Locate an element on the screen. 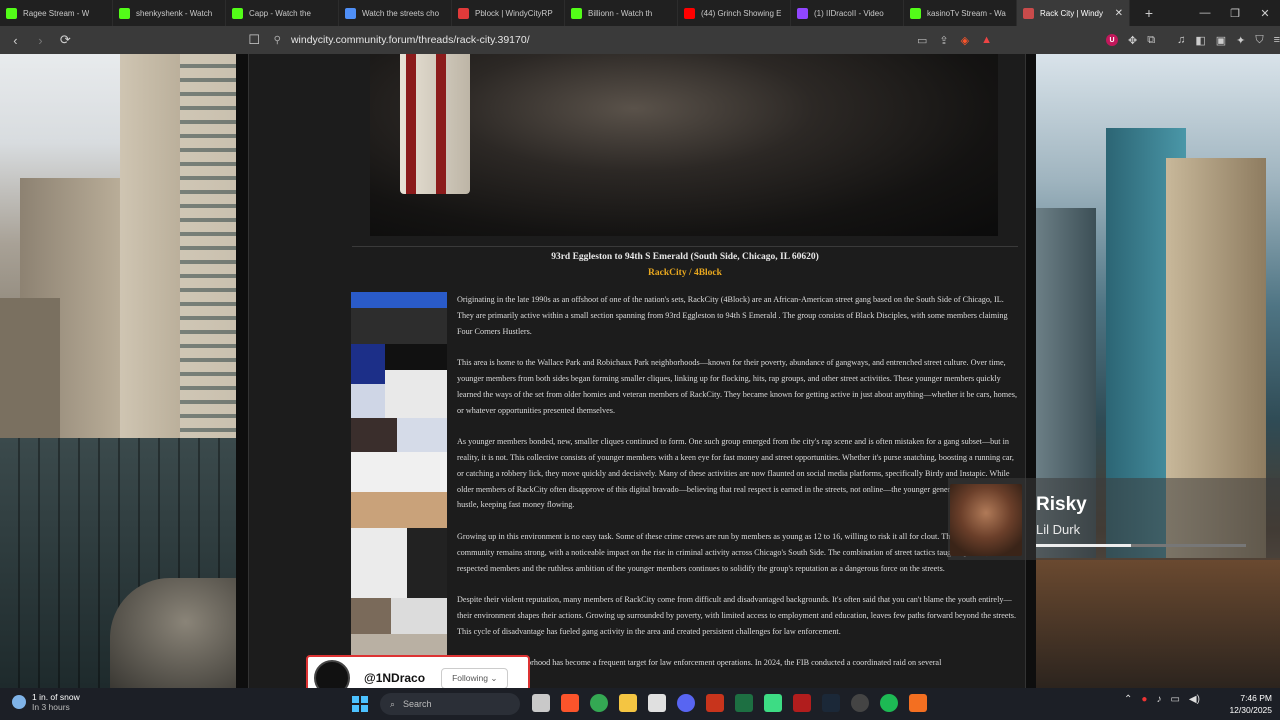 The width and height of the screenshot is (1280, 720). spotify-icon is located at coordinates (889, 703).